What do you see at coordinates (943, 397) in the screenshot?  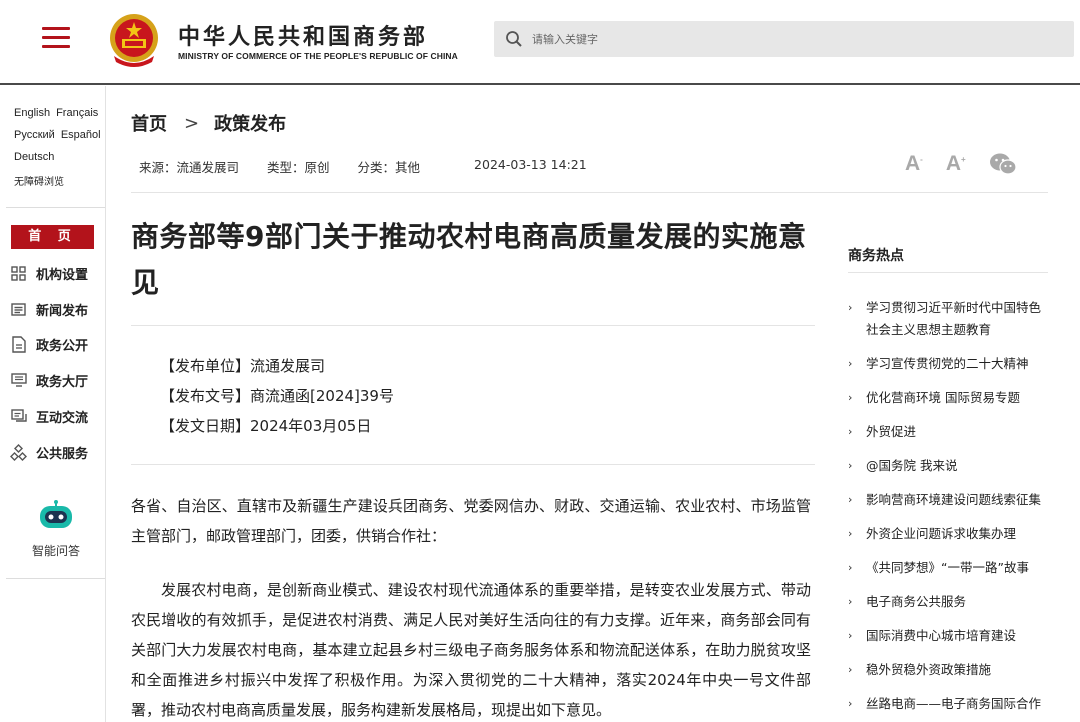 I see `hot-topic-label: 优化营商环境 国际贸易专题` at bounding box center [943, 397].